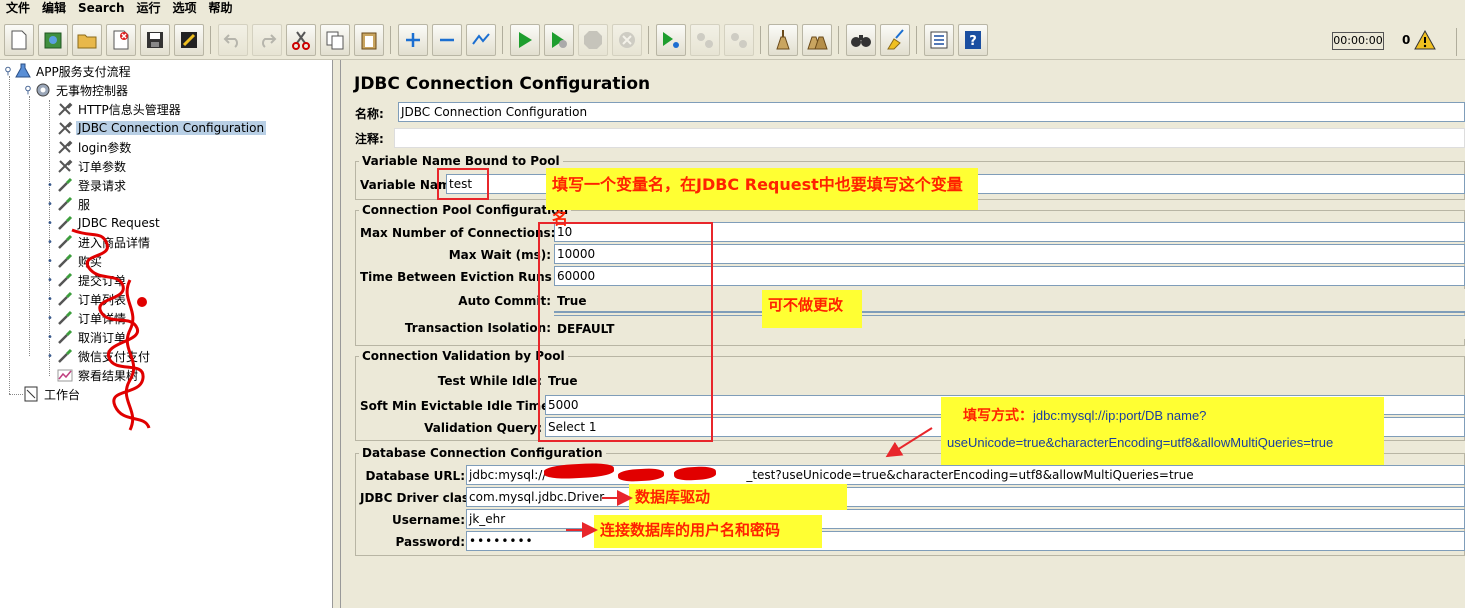 The image size is (1465, 608). I want to click on search-icon, so click(861, 40).